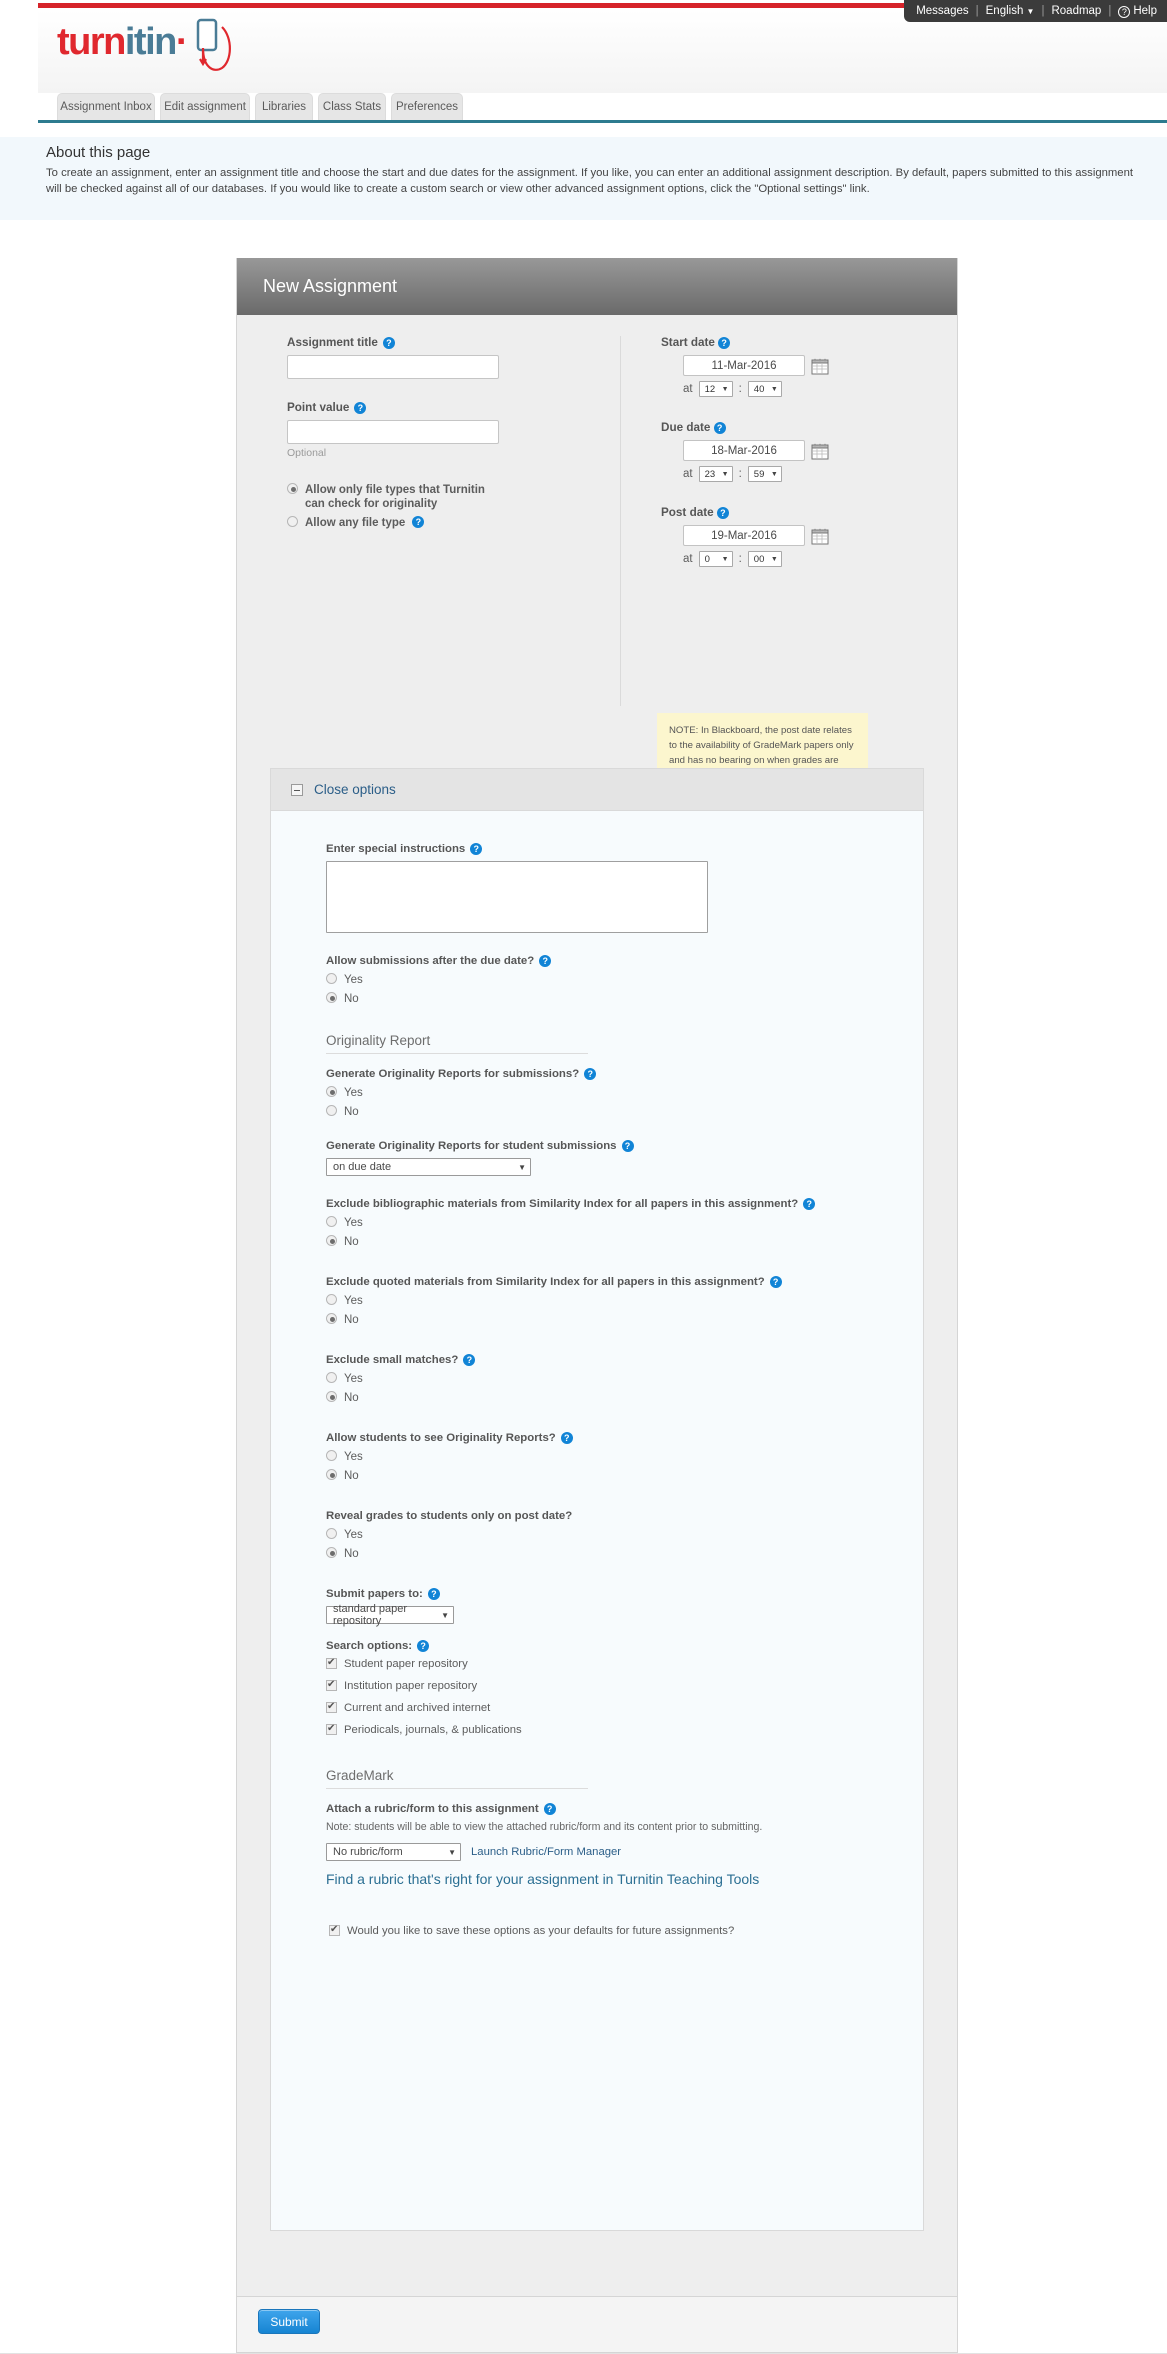 The height and width of the screenshot is (2354, 1167). I want to click on post-minute-select: 00 ▼, so click(764, 559).